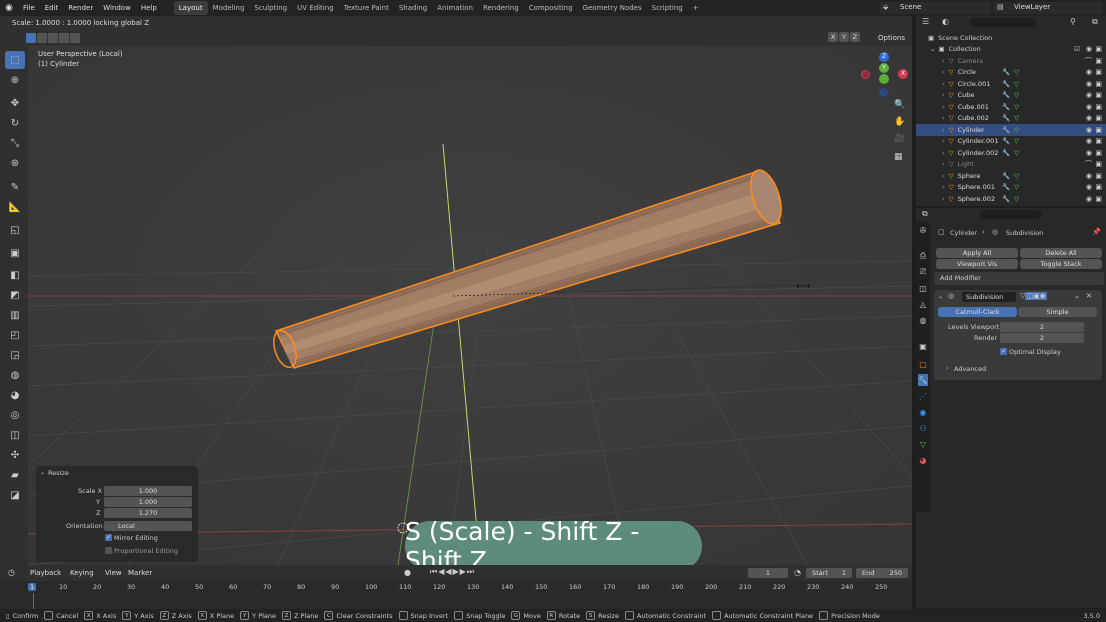 The width and height of the screenshot is (1106, 622). What do you see at coordinates (1011, 96) in the screenshot?
I see `outliner-item: › ▽ Cube 🔧 ▽ ◉ ▣` at bounding box center [1011, 96].